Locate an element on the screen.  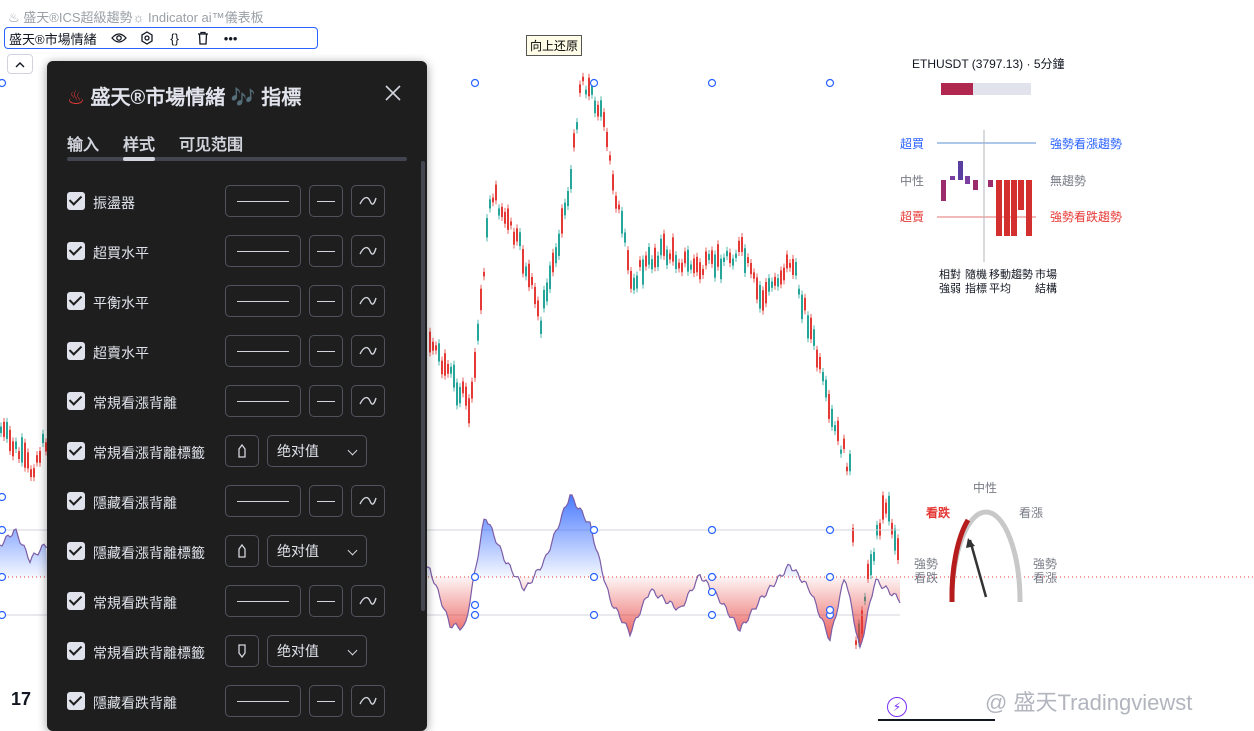
dialog-scrollbar is located at coordinates (423, 386).